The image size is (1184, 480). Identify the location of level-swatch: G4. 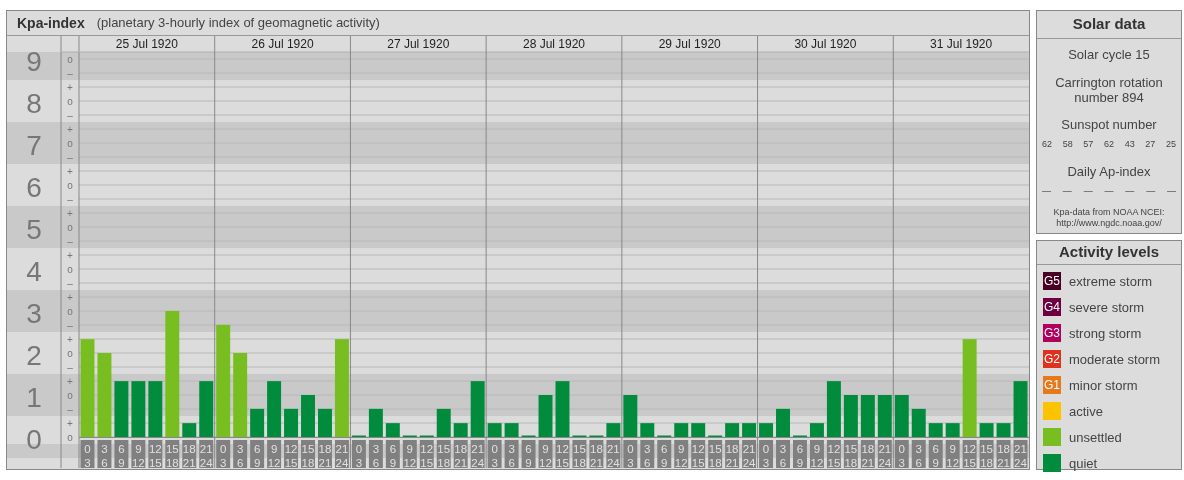
(1052, 307).